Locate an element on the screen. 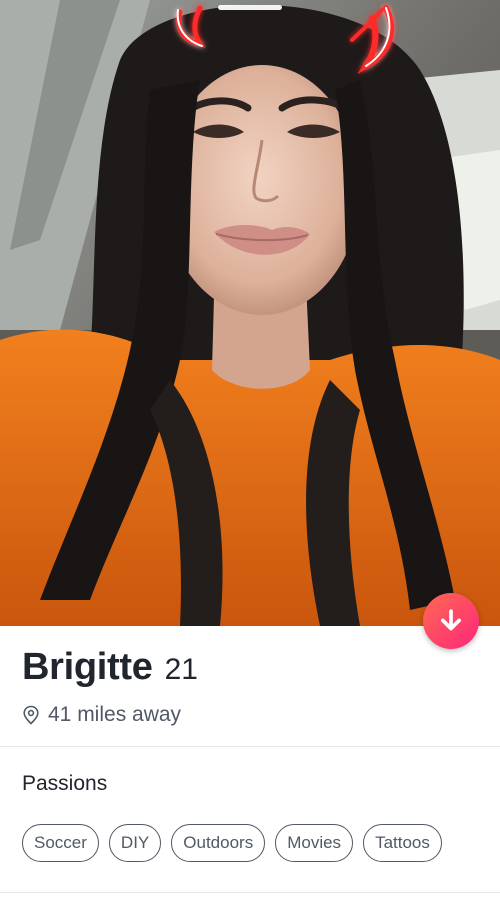 The height and width of the screenshot is (911, 500). location-pin-icon is located at coordinates (31, 715).